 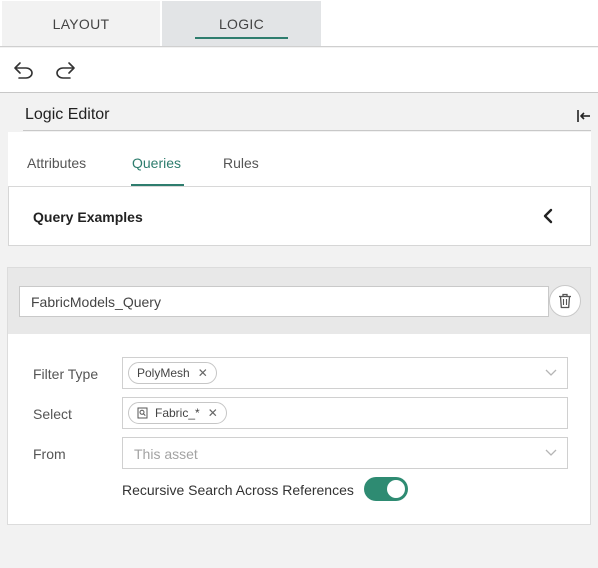 What do you see at coordinates (49, 454) in the screenshot?
I see `from-label: From` at bounding box center [49, 454].